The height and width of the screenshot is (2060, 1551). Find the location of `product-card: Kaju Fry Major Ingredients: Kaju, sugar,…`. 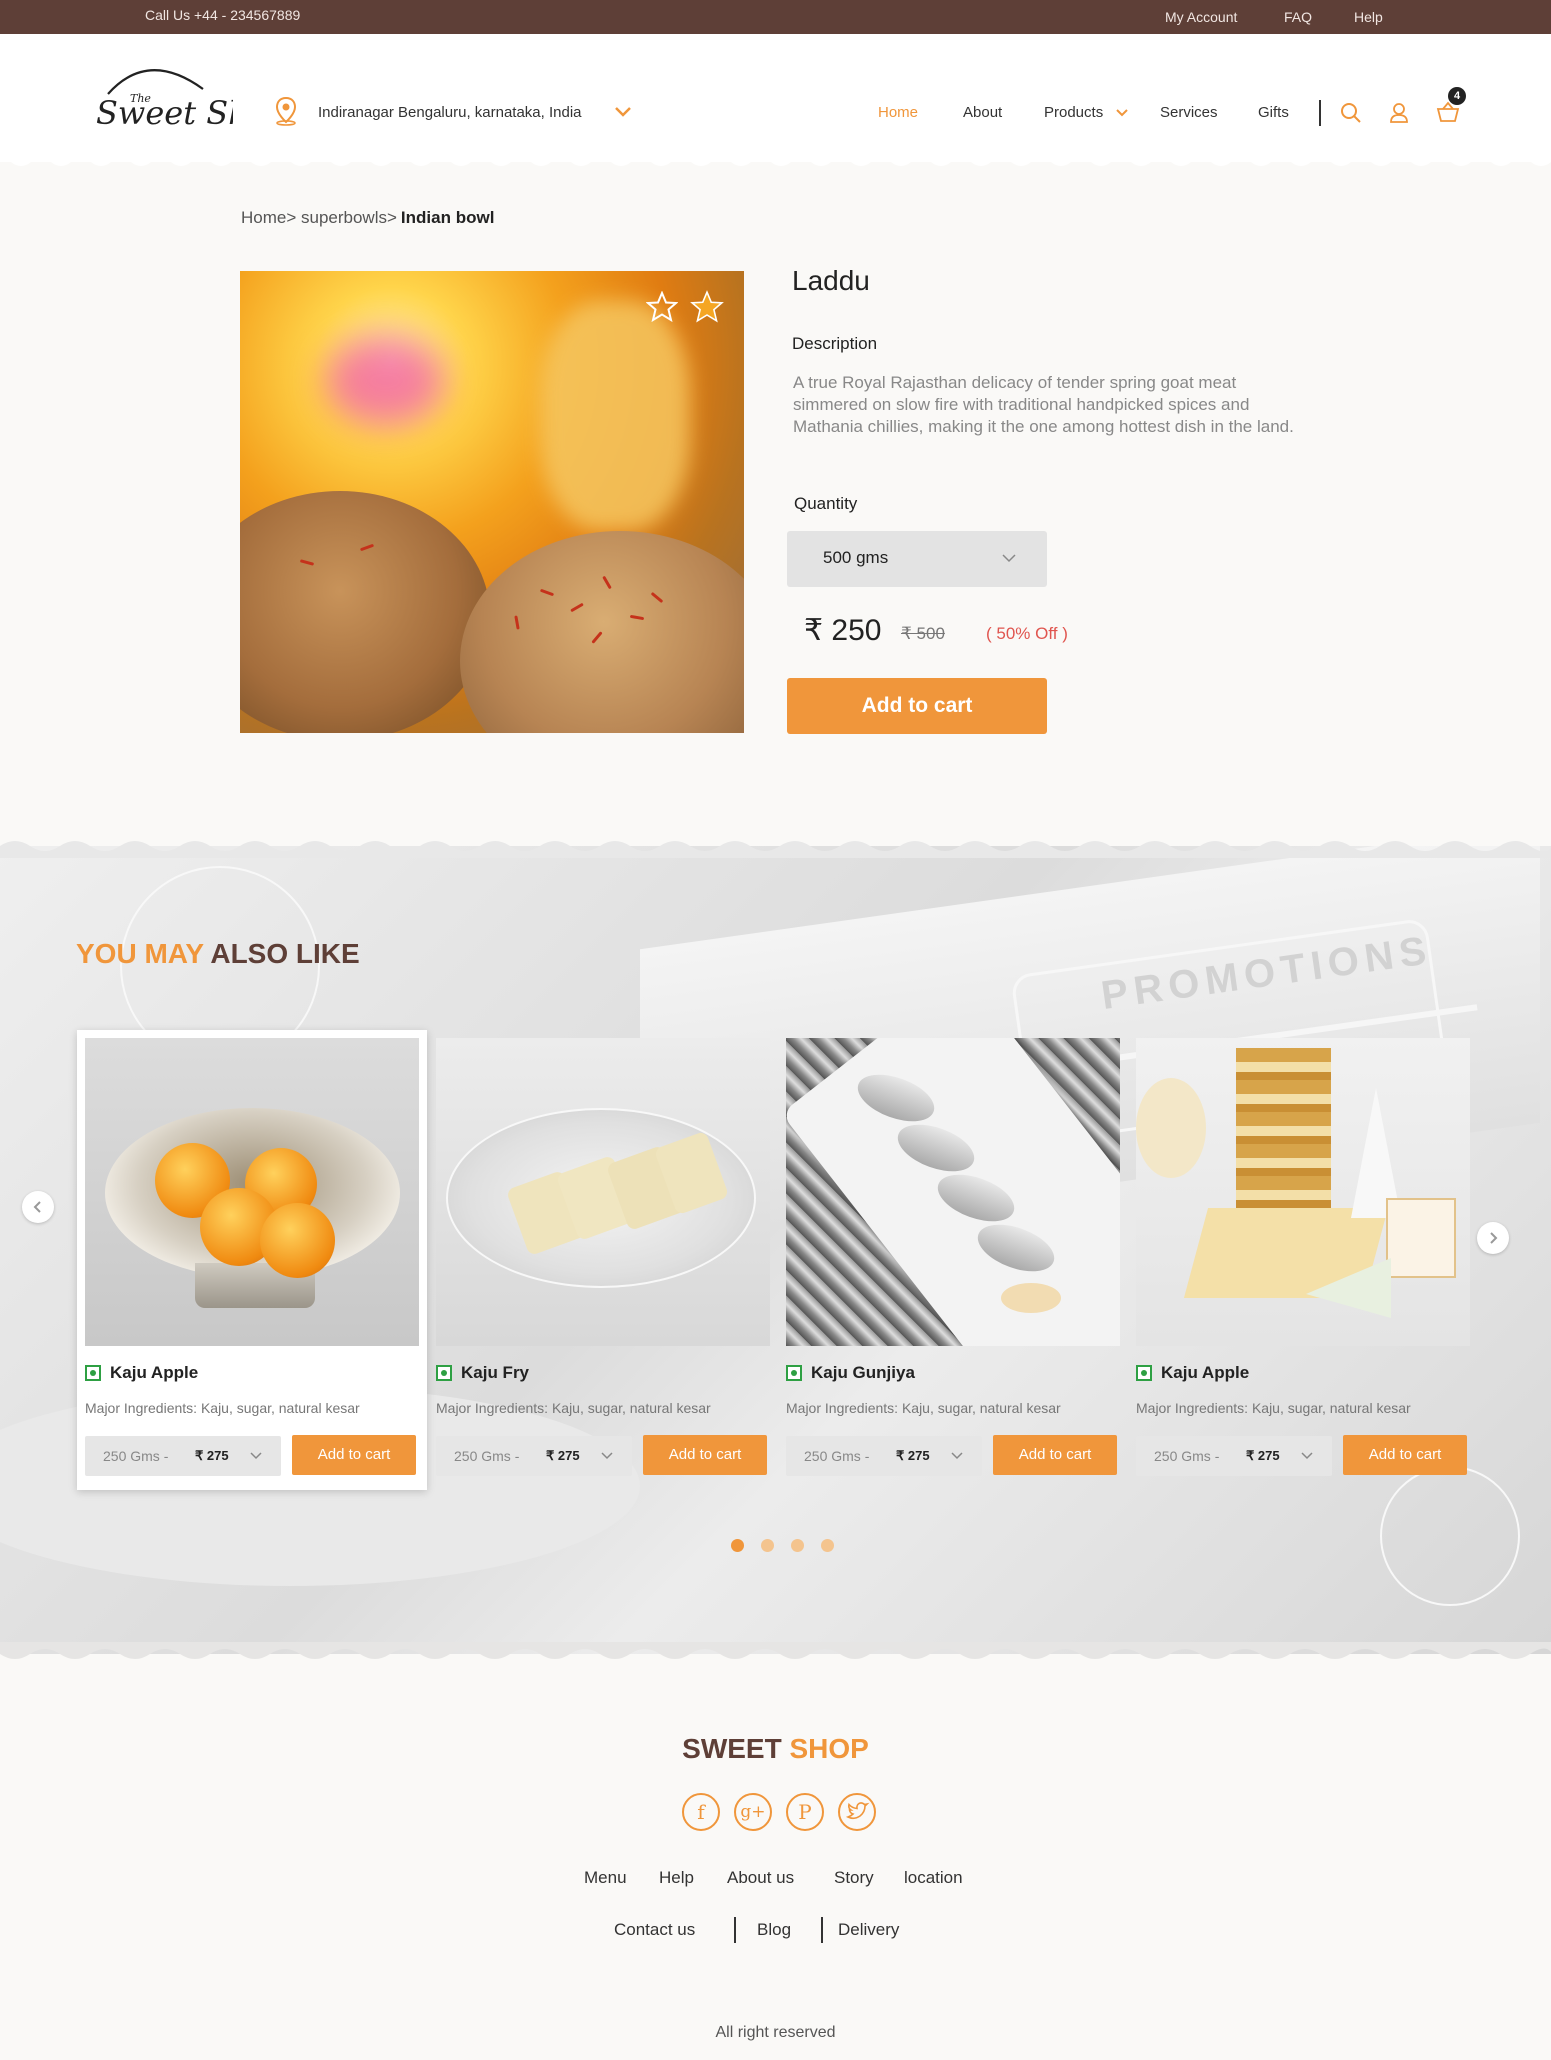

product-card: Kaju Fry Major Ingredients: Kaju, sugar,… is located at coordinates (603, 1260).